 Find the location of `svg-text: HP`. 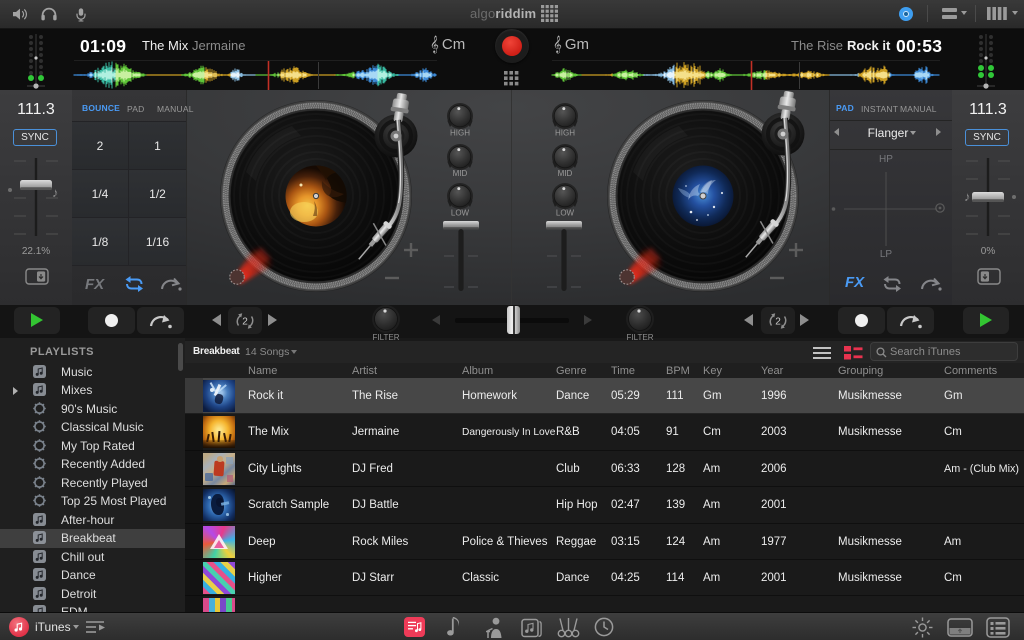

svg-text: HP is located at coordinates (886, 159).